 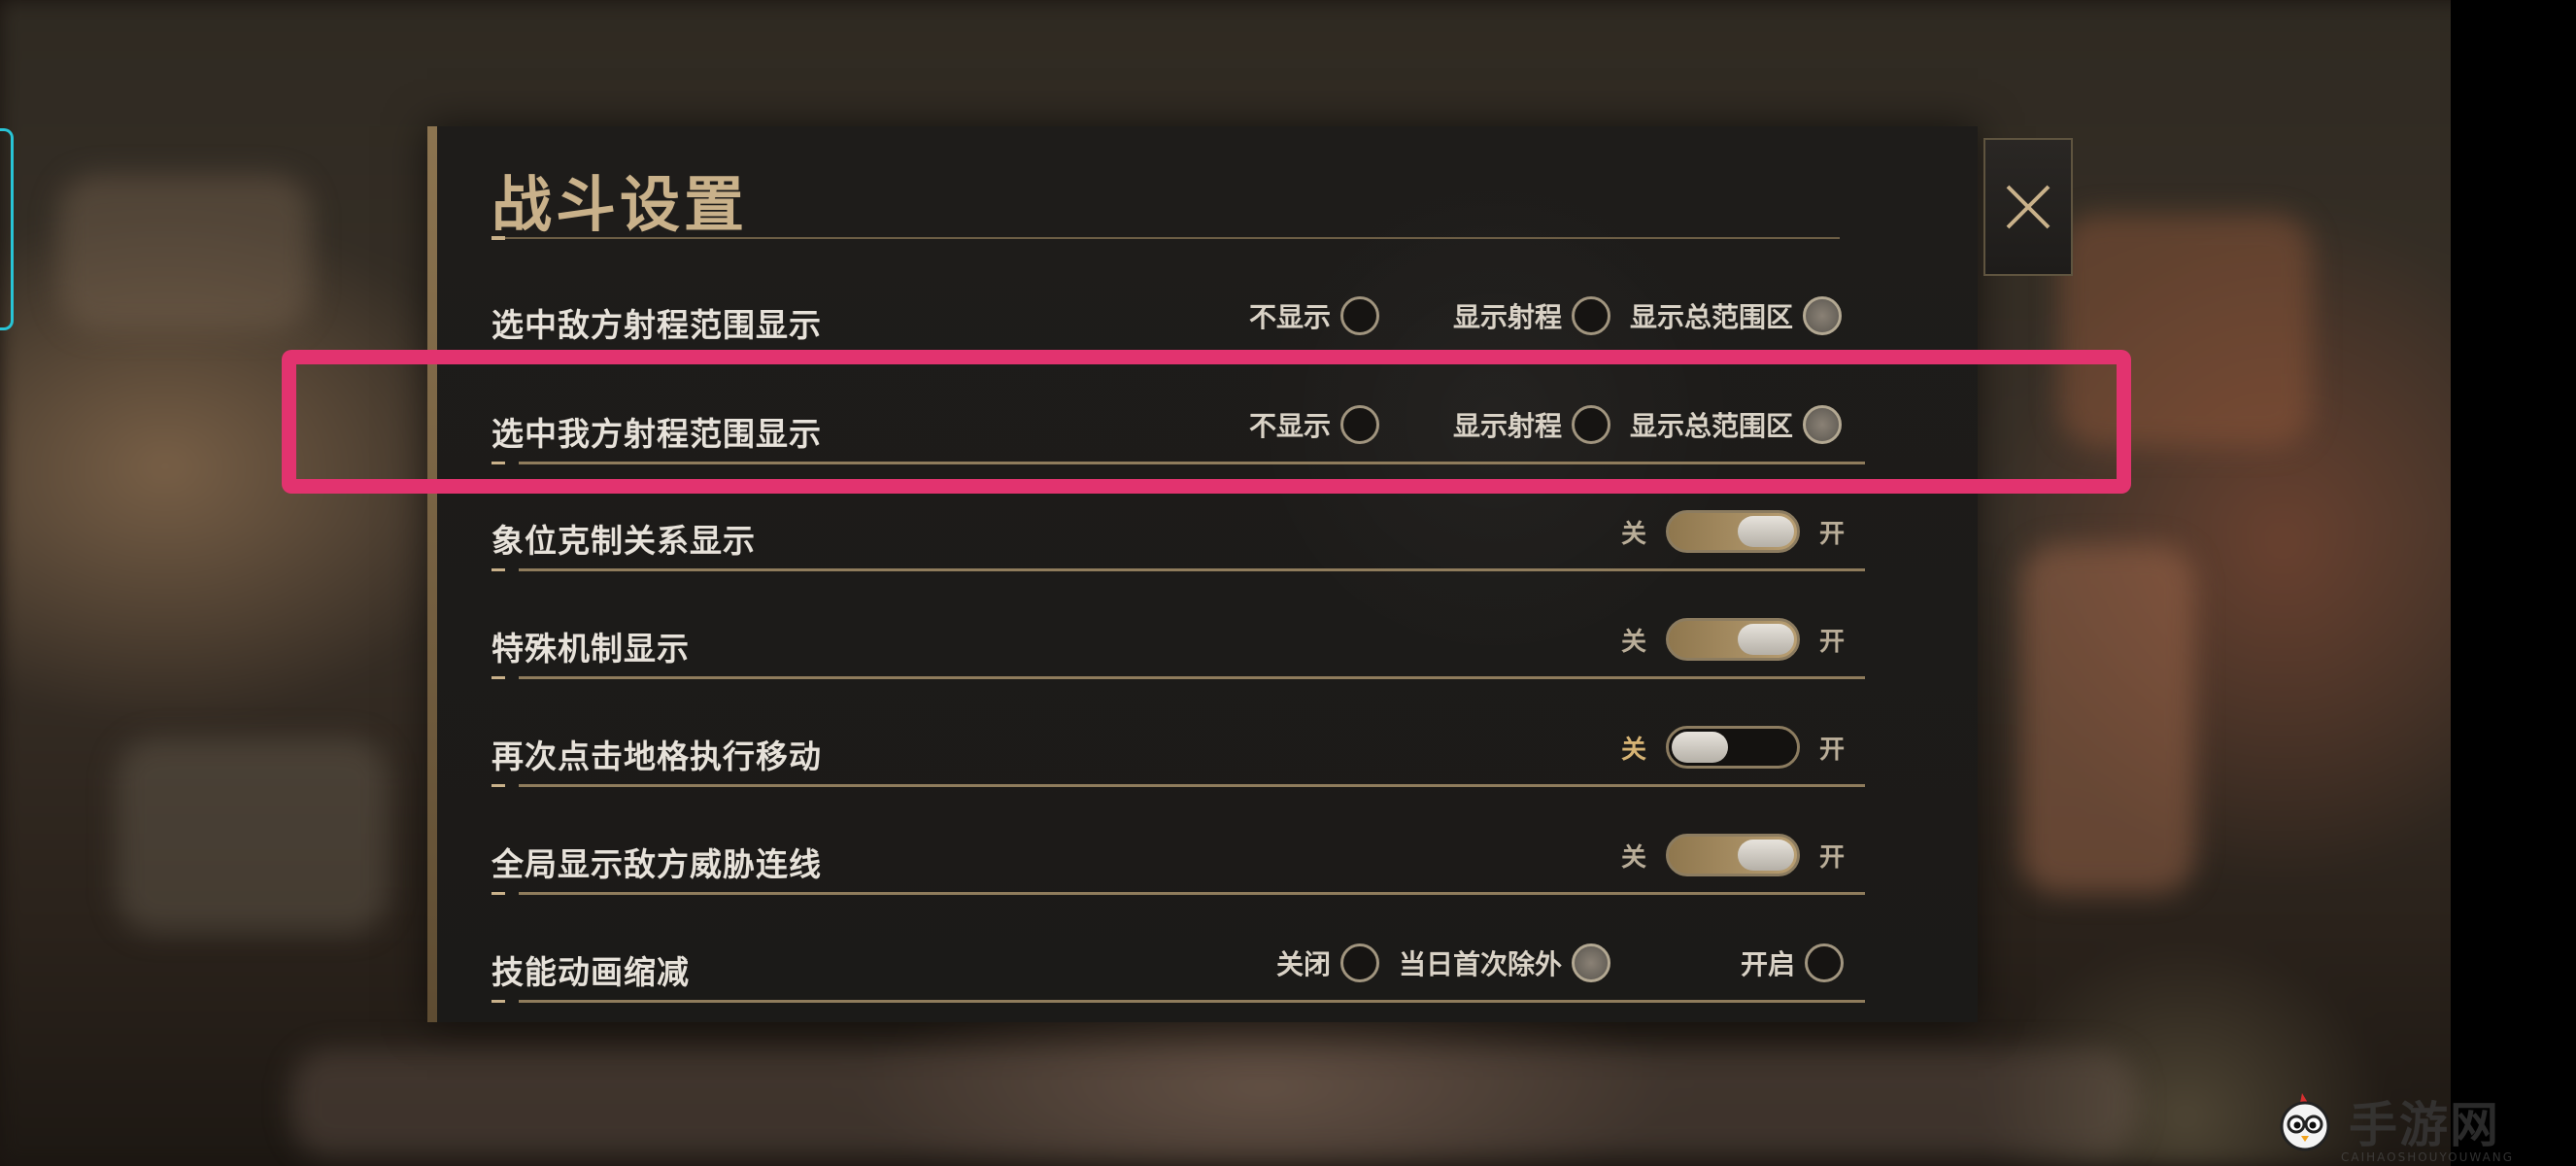 I want to click on close-x-icon, so click(x=2028, y=207).